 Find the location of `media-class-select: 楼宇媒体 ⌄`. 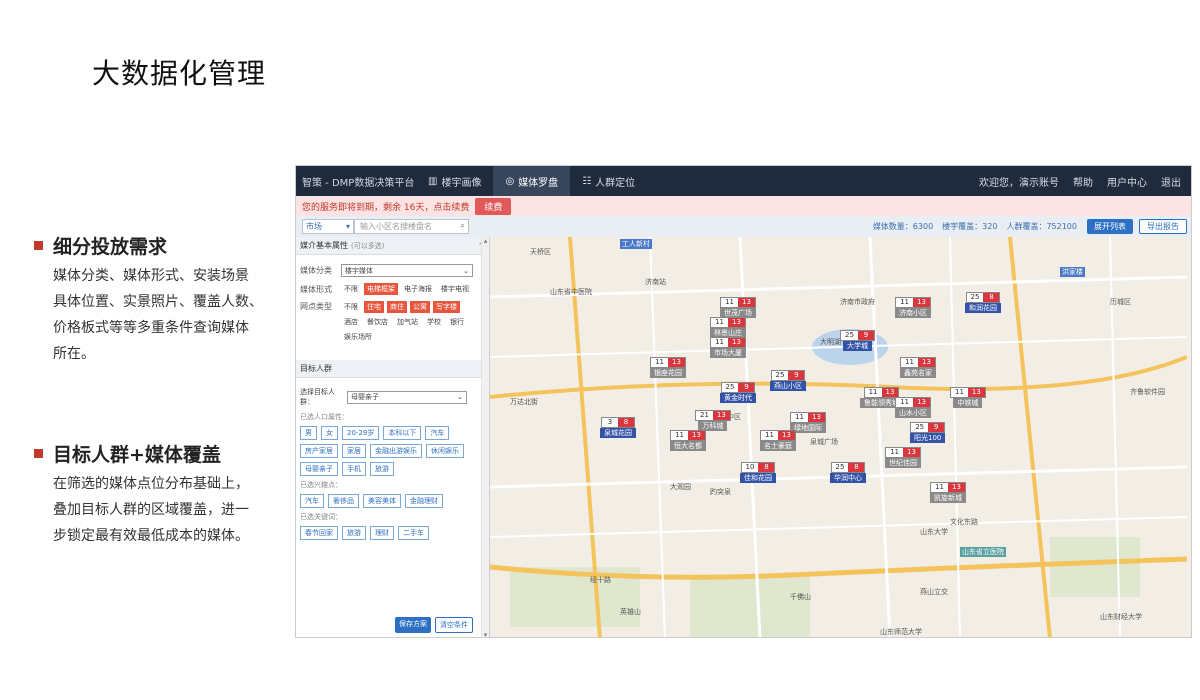

media-class-select: 楼宇媒体 ⌄ is located at coordinates (407, 270).